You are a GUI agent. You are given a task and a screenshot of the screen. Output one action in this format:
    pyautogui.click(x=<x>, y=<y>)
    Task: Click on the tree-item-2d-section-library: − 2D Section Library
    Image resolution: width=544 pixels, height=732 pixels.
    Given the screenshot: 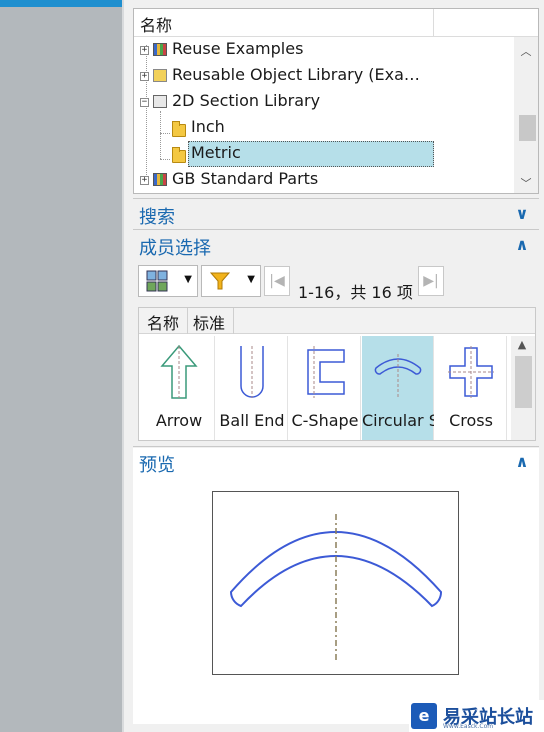 What is the action you would take?
    pyautogui.click(x=324, y=102)
    